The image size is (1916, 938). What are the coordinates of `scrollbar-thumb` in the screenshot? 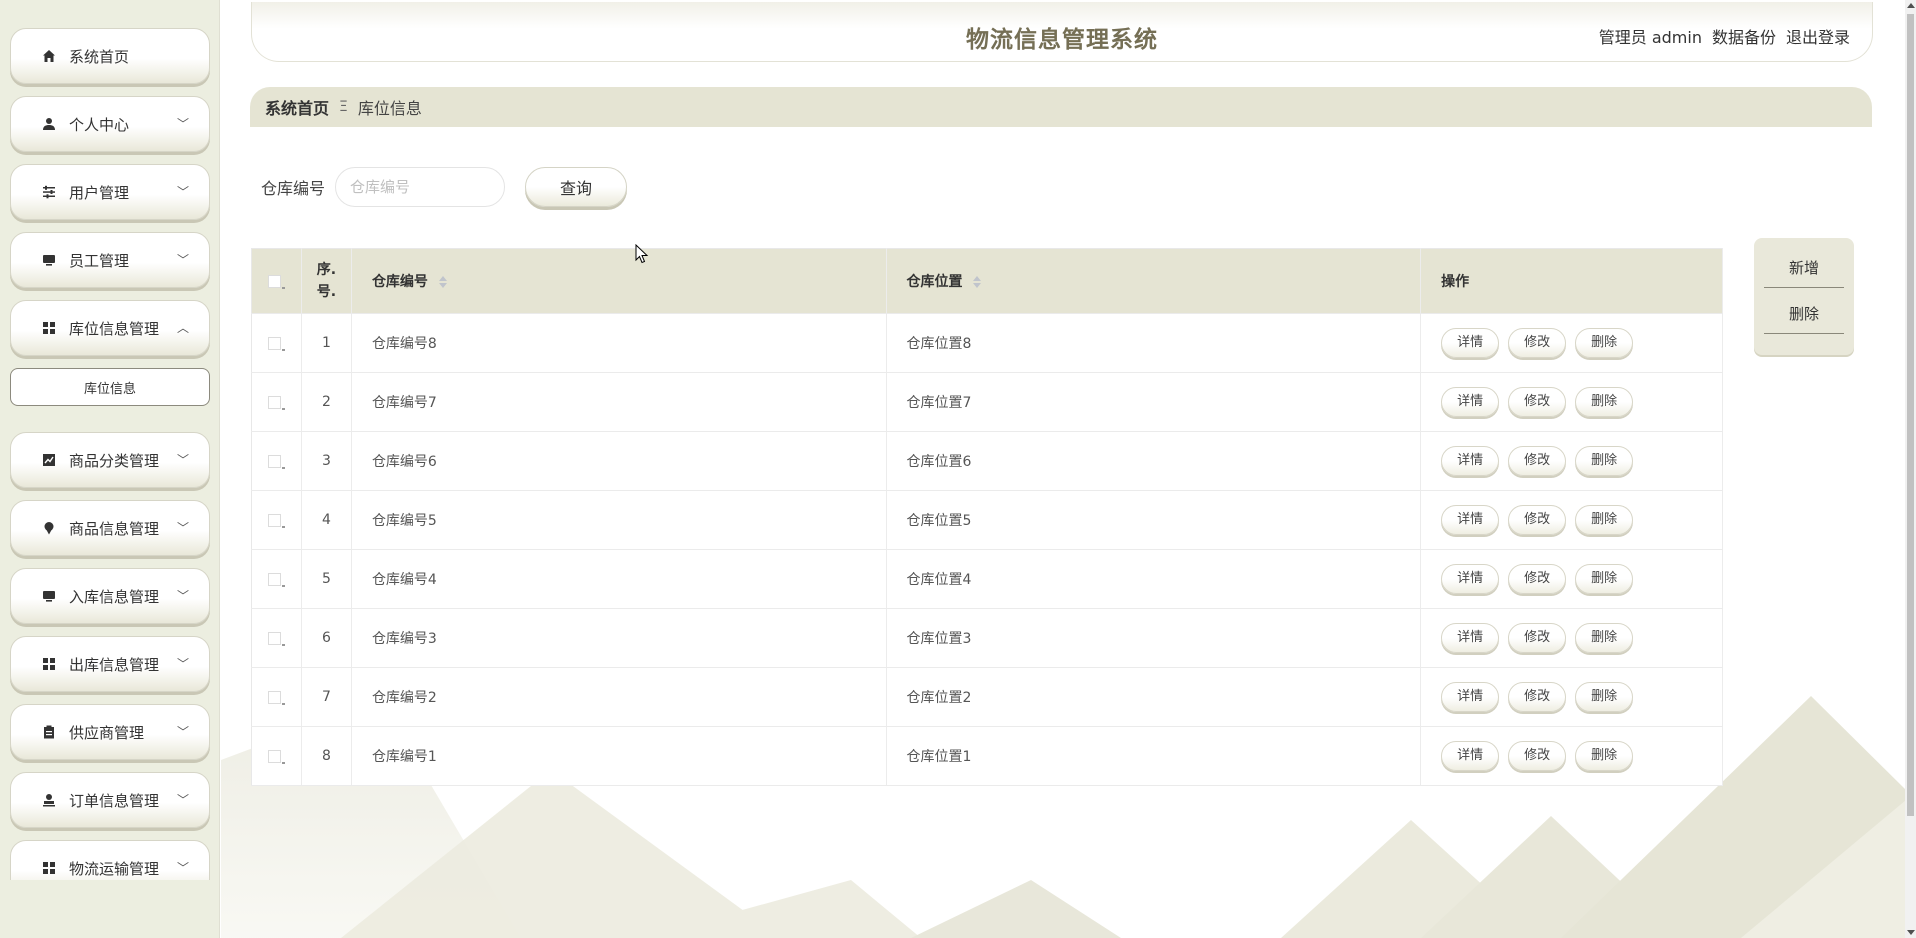 It's located at (1910, 415).